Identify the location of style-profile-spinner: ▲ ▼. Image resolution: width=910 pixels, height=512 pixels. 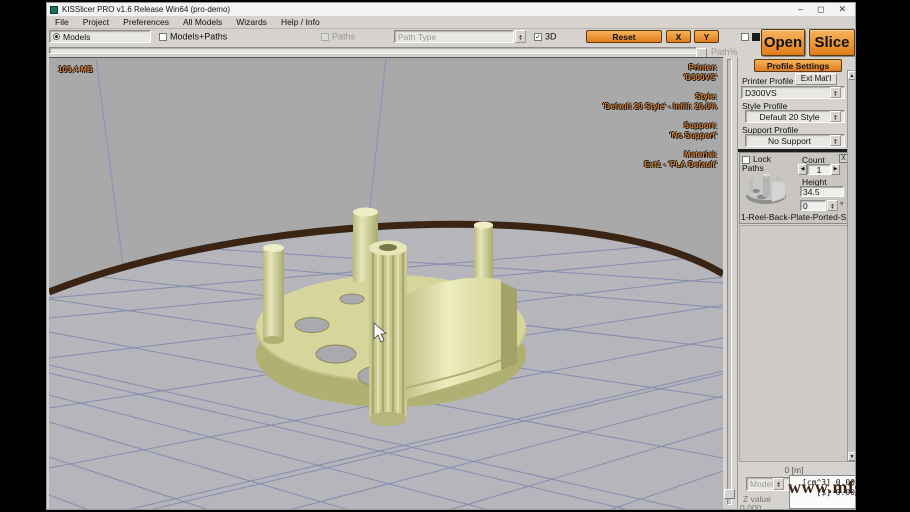
(835, 116).